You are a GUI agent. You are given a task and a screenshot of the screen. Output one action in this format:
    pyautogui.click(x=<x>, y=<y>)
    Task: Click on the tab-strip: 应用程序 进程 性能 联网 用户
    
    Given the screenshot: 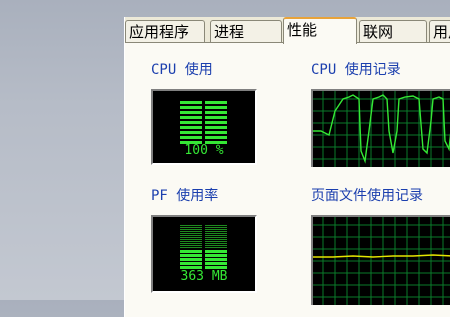 What is the action you would take?
    pyautogui.click(x=287, y=30)
    